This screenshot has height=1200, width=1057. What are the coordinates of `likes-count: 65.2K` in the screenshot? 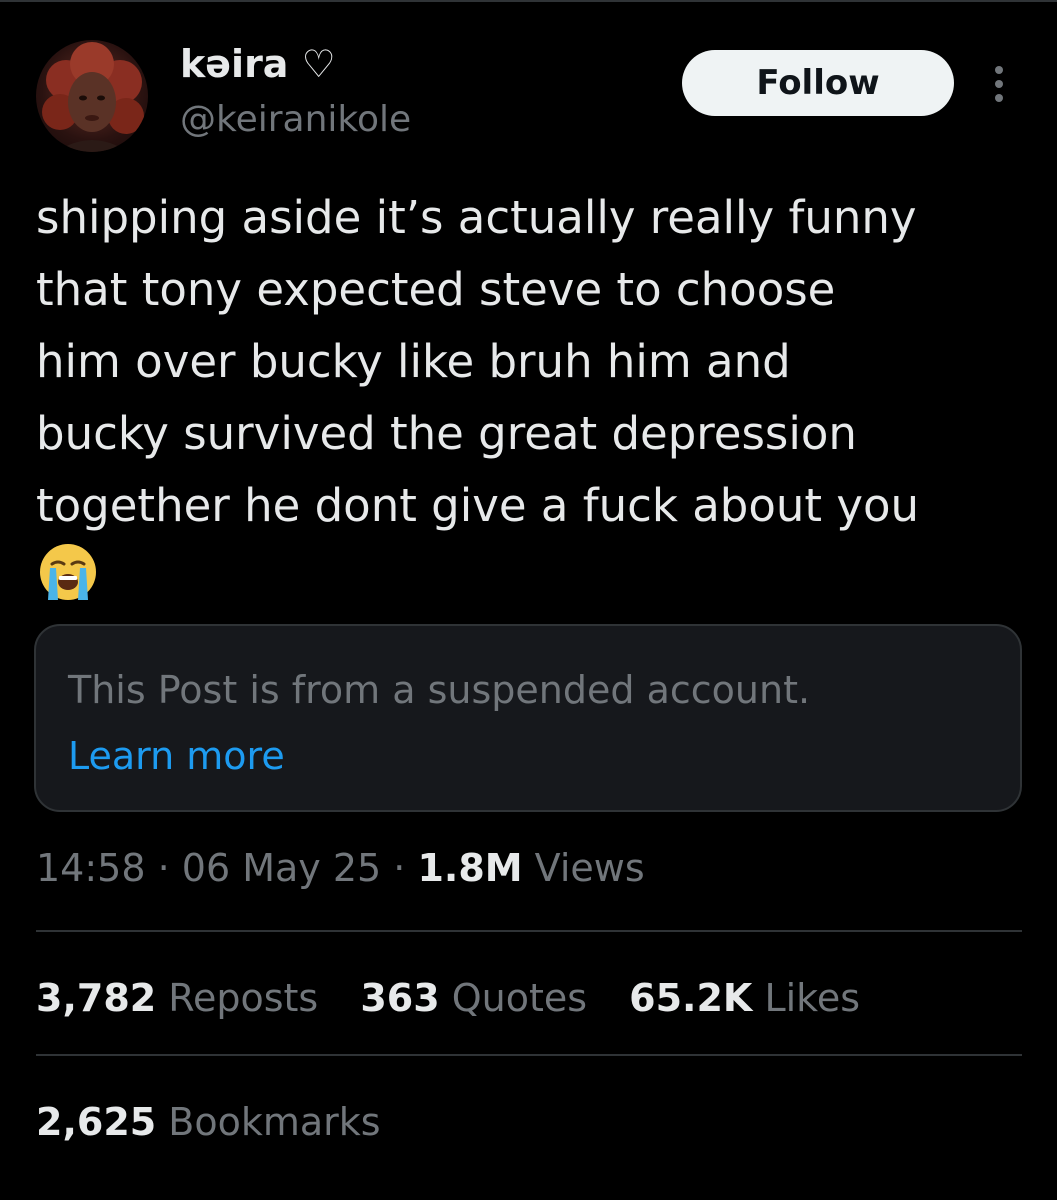 It's located at (691, 998).